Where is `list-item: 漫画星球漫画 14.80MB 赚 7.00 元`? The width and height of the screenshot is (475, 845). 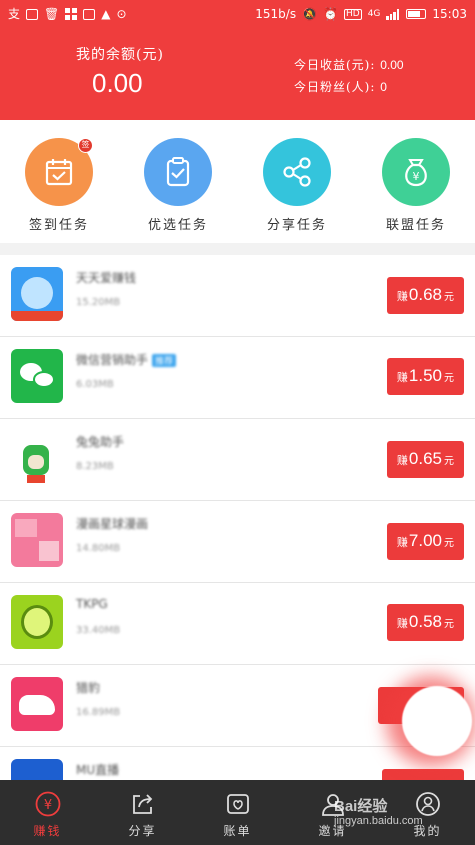 list-item: 漫画星球漫画 14.80MB 赚 7.00 元 is located at coordinates (237, 542).